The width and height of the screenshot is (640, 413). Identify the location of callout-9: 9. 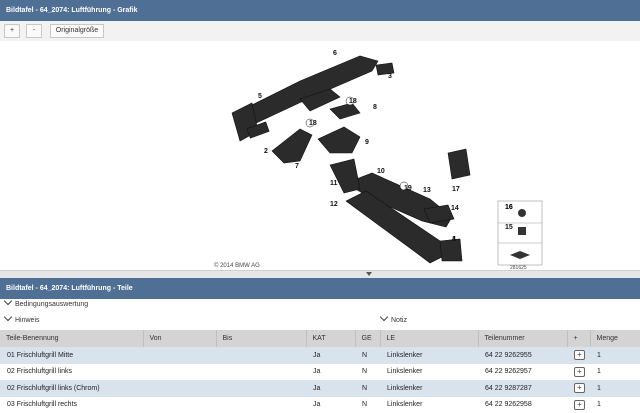
(367, 142).